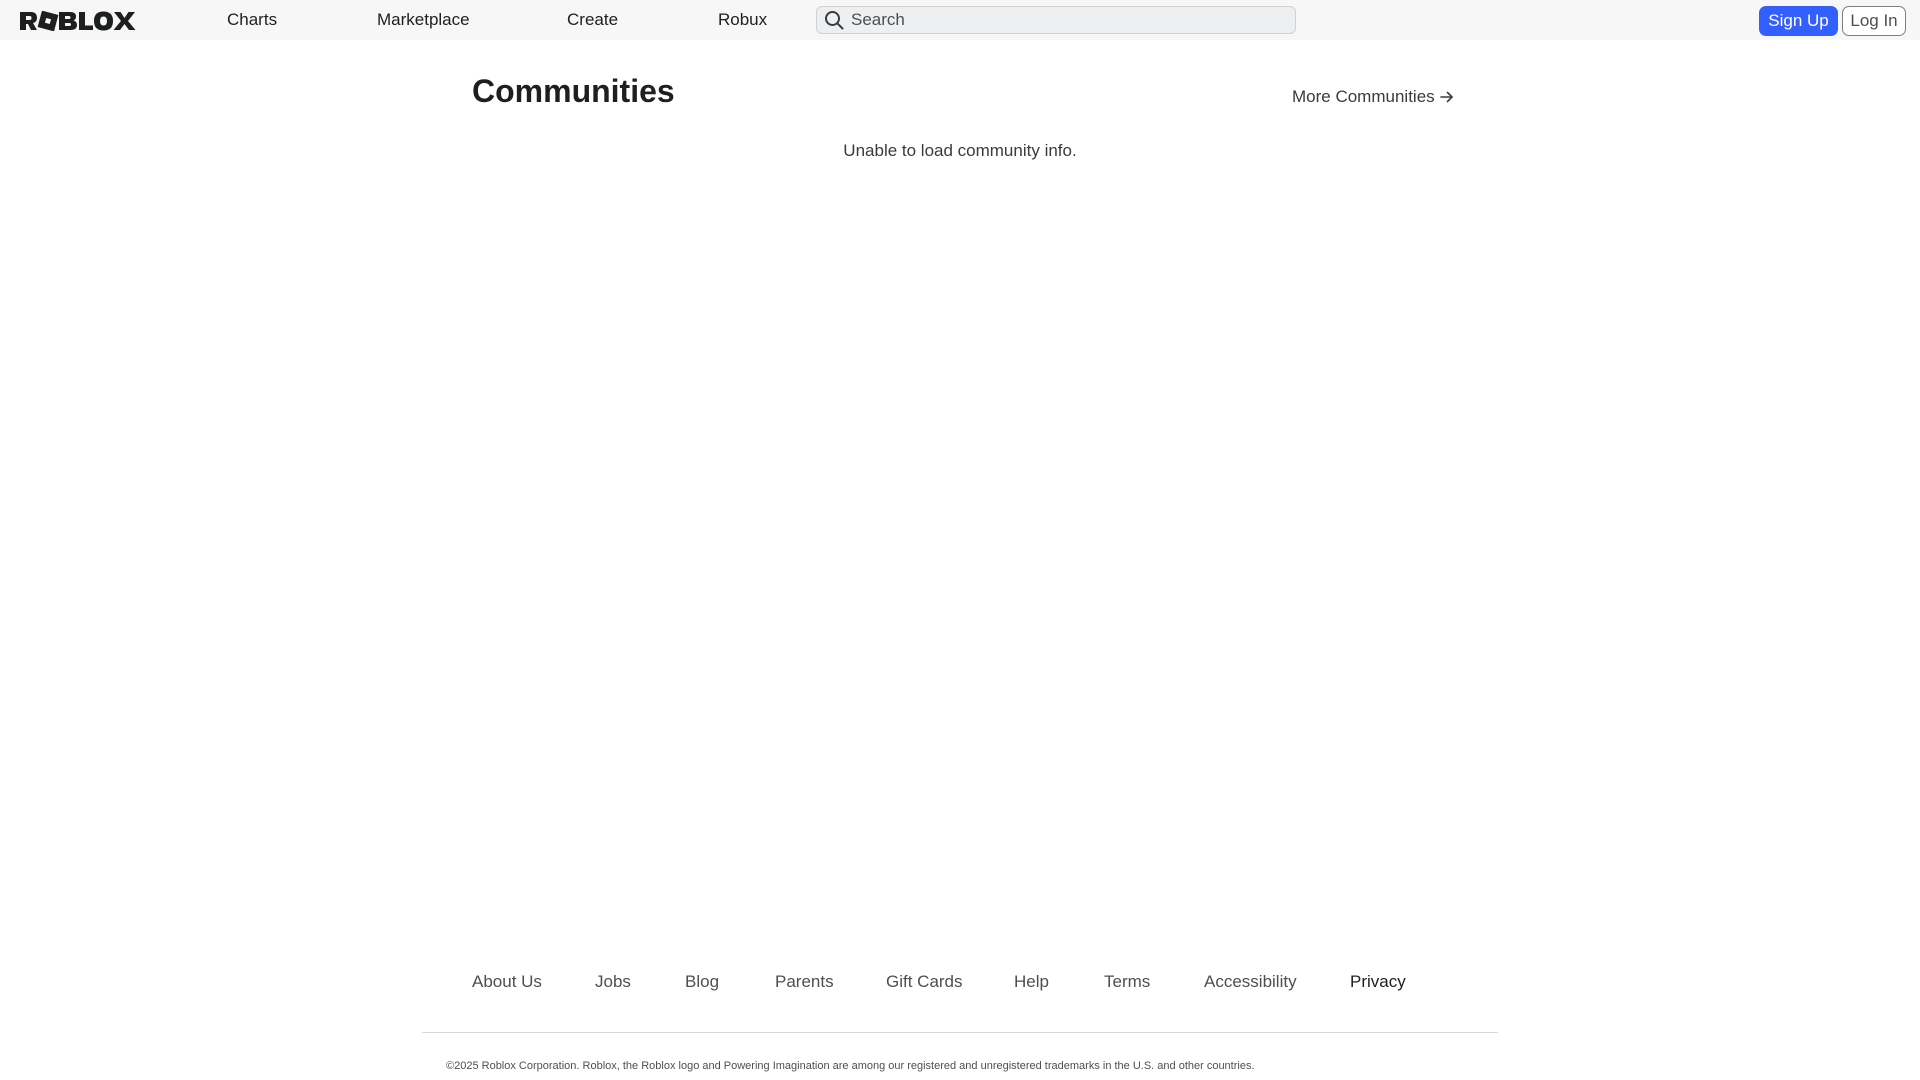  Describe the element at coordinates (742, 20) in the screenshot. I see `nav-robux: Robux` at that location.